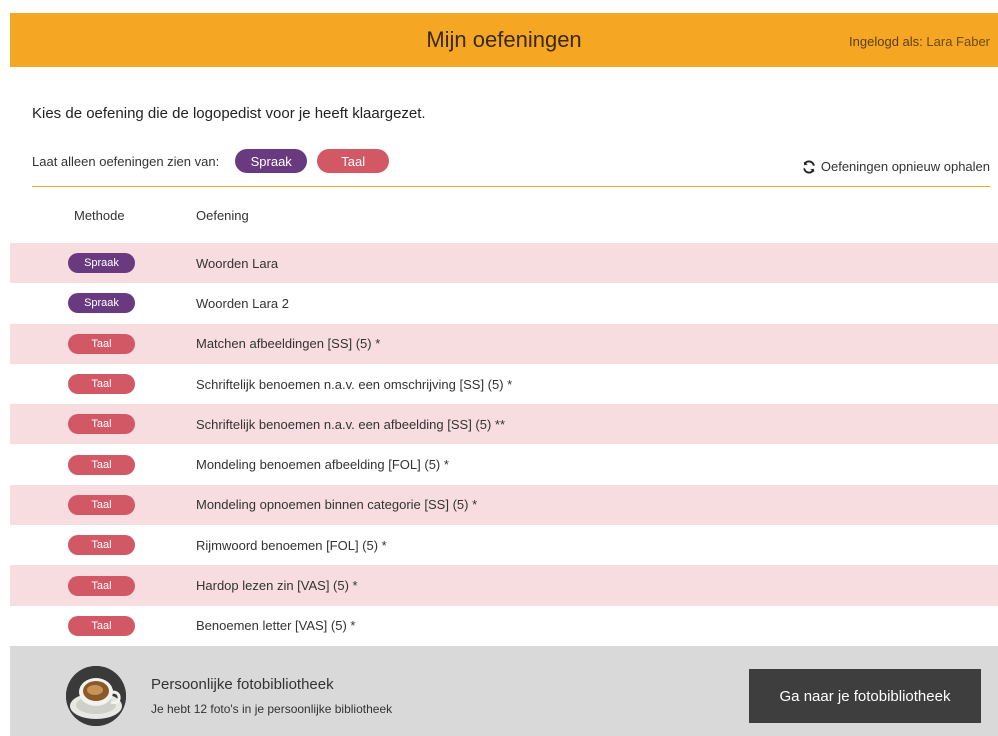 The image size is (998, 736). I want to click on exercise-row: Taal Hardop lezen zin [VAS] (5) *, so click(504, 585).